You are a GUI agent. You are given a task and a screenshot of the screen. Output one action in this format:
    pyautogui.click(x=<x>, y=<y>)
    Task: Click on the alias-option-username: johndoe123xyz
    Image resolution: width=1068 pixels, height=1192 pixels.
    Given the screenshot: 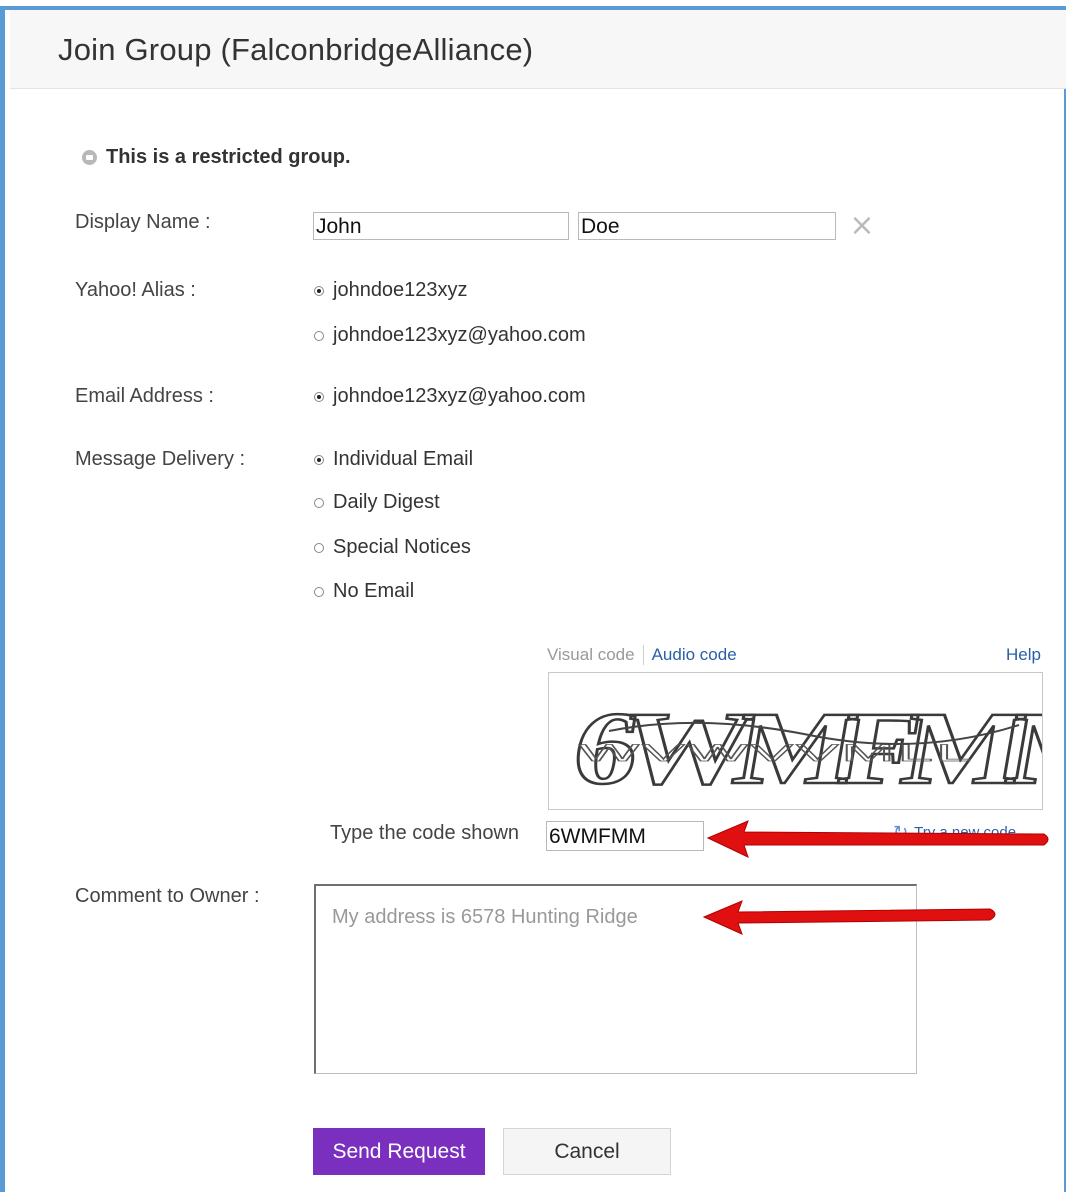 What is the action you would take?
    pyautogui.click(x=391, y=290)
    